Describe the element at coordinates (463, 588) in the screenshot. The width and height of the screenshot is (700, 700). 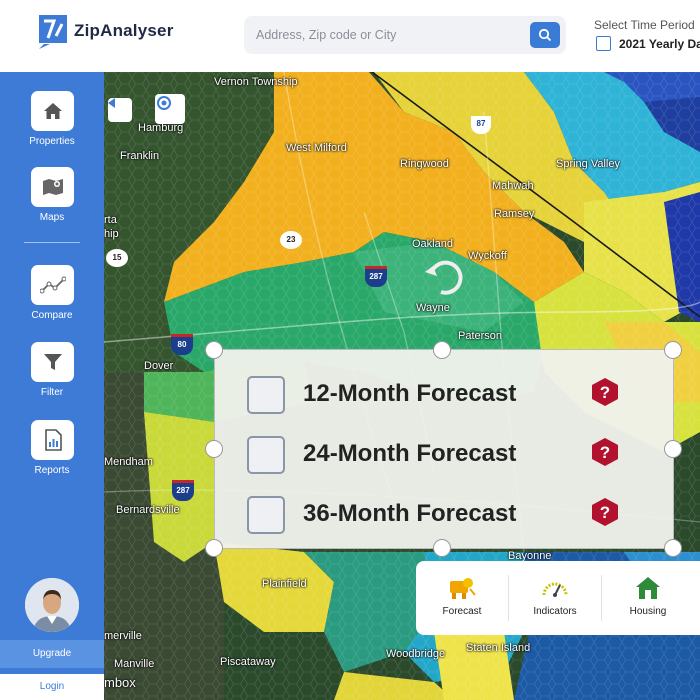
I see `forecast-icon` at that location.